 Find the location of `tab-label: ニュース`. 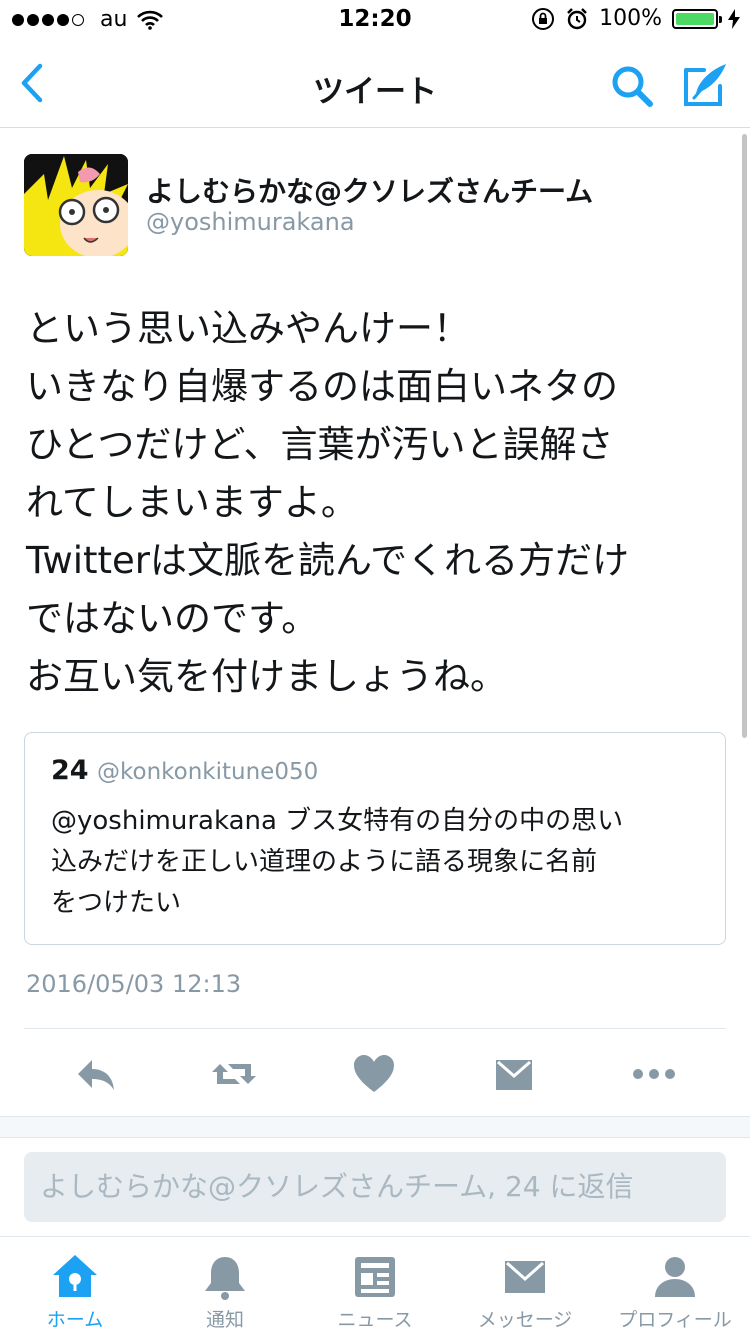

tab-label: ニュース is located at coordinates (375, 1320).